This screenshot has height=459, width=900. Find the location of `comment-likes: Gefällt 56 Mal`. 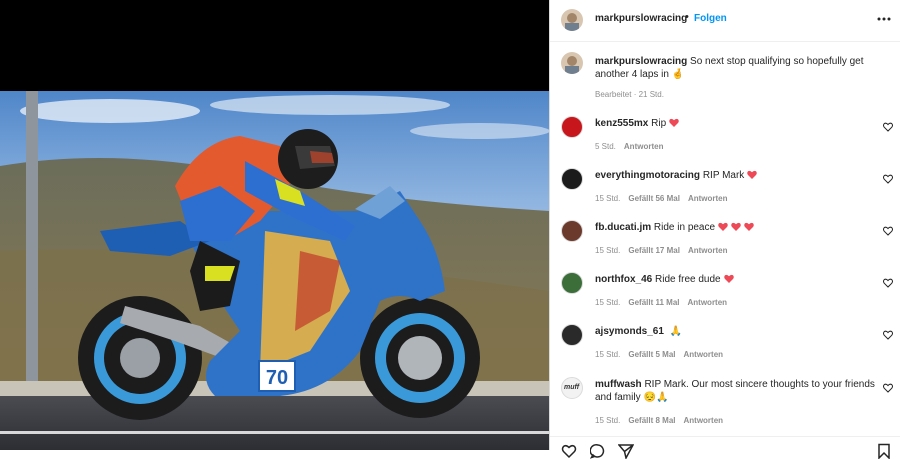

comment-likes: Gefällt 56 Mal is located at coordinates (654, 198).